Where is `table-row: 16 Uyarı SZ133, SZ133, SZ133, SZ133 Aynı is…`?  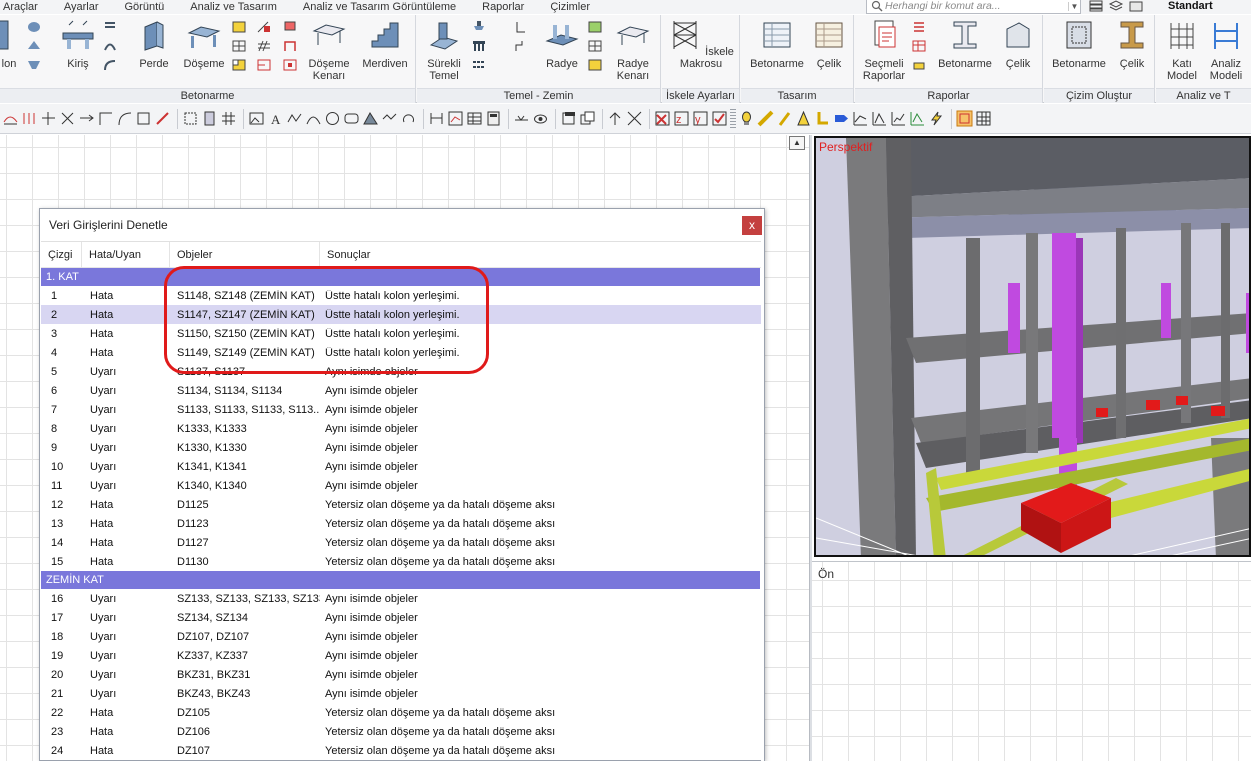
table-row: 16 Uyarı SZ133, SZ133, SZ133, SZ133 Aynı is… is located at coordinates (402, 598).